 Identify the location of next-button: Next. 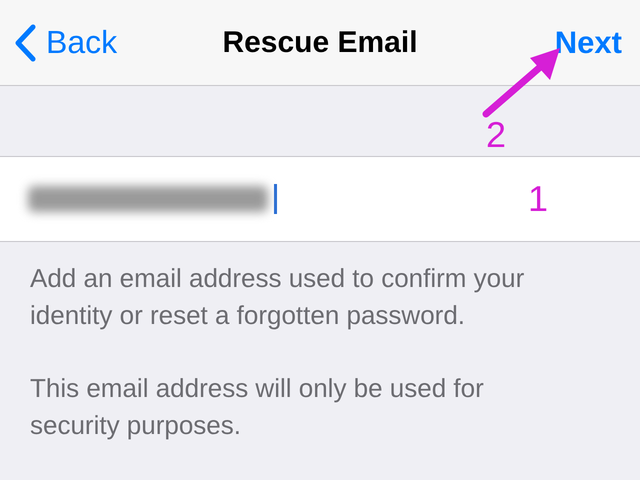
(588, 42).